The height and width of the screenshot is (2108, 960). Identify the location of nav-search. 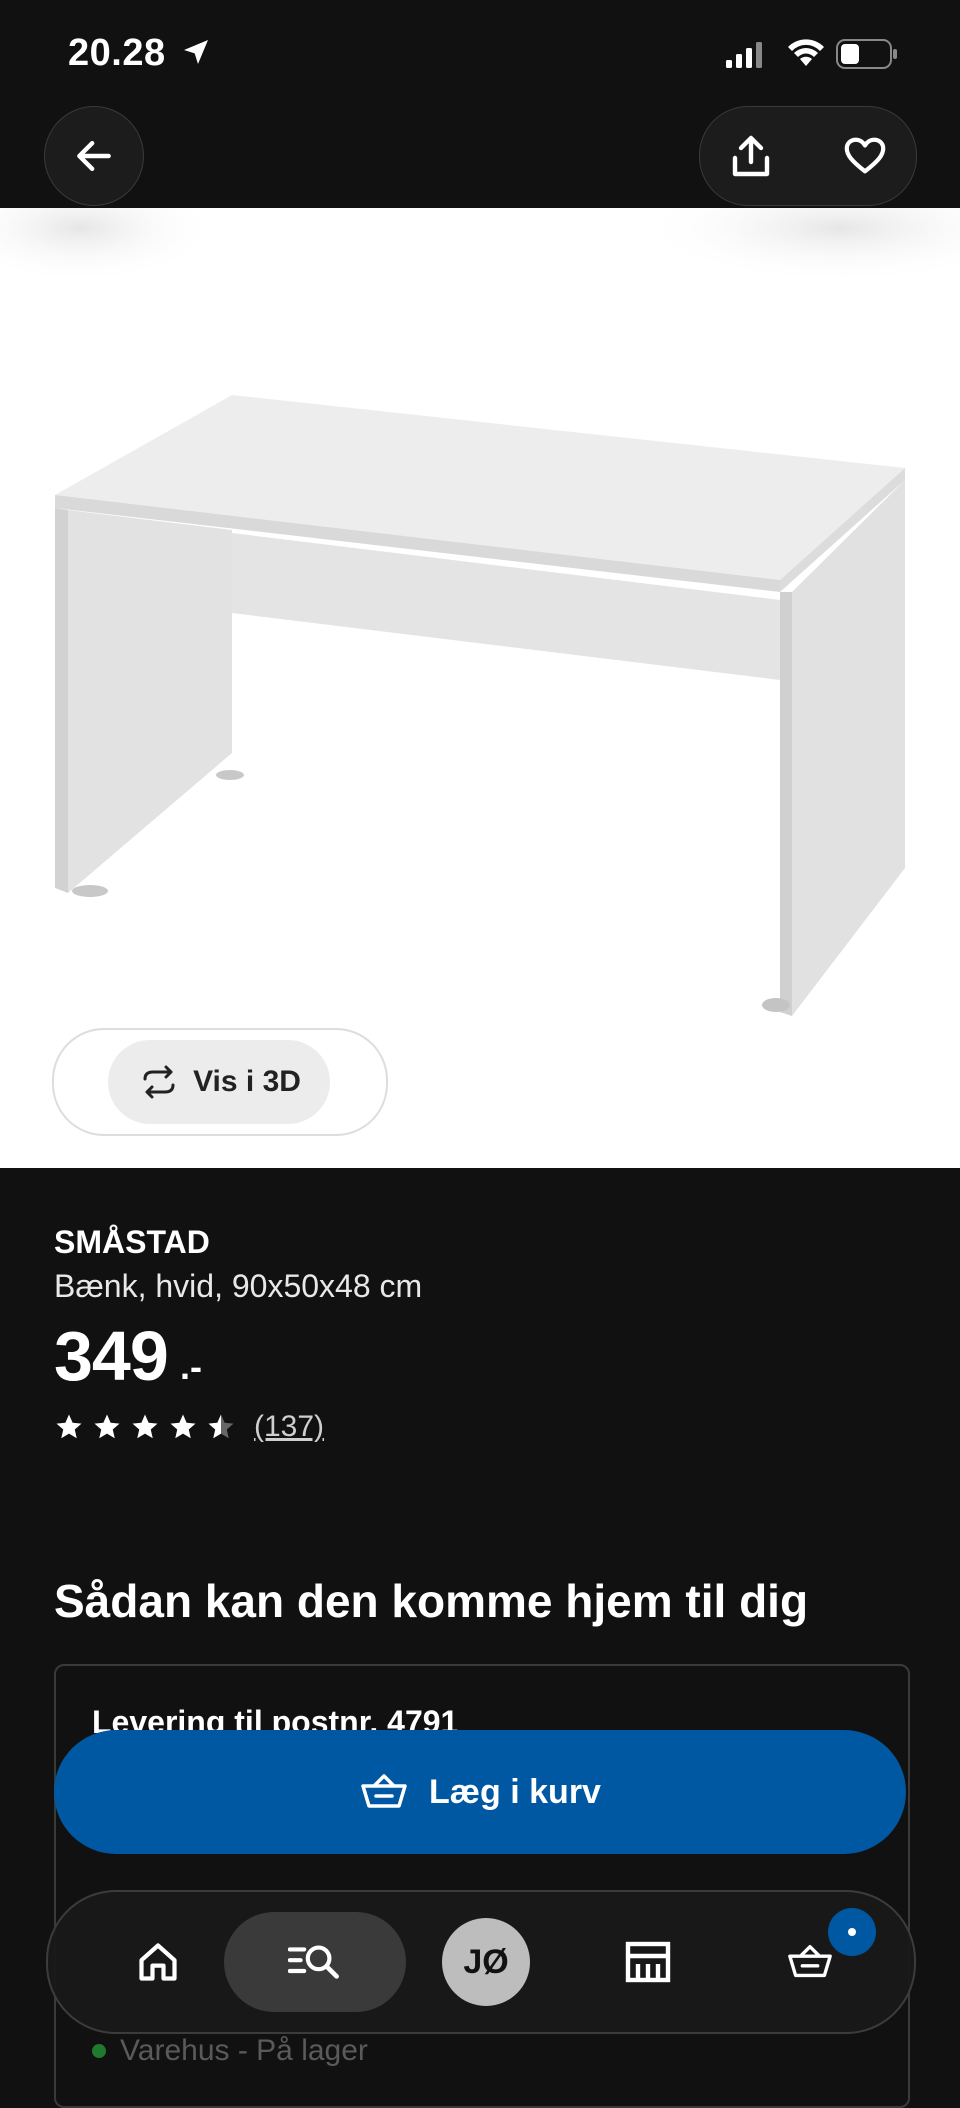
(315, 1962).